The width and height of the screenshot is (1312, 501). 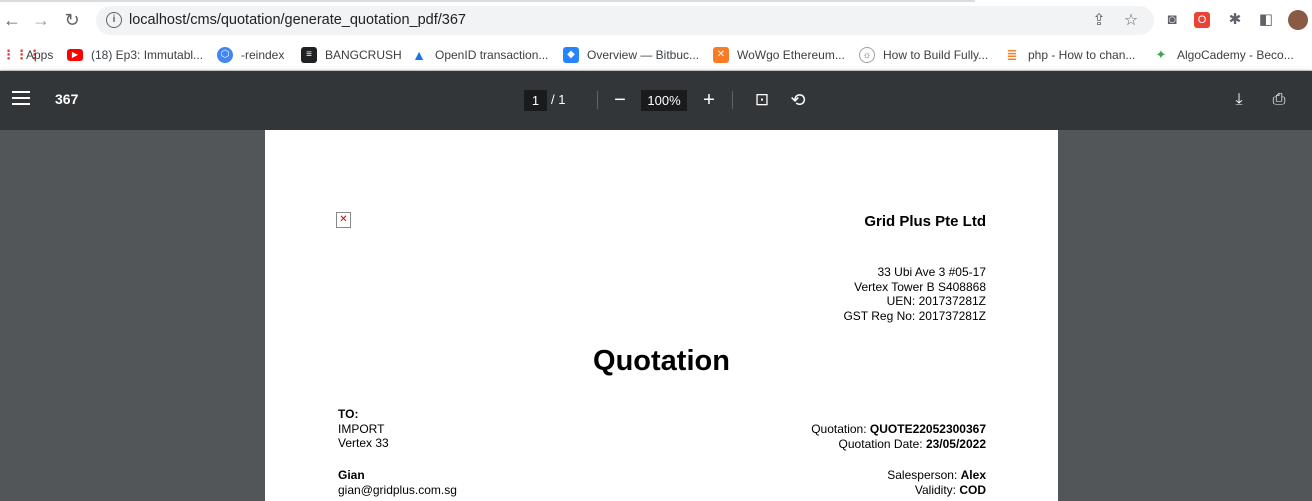 I want to click on pdf-toolbar: 367 1 / 1 − 100% + ⊡ ⟲ ⤓ ⎙, so click(x=656, y=100).